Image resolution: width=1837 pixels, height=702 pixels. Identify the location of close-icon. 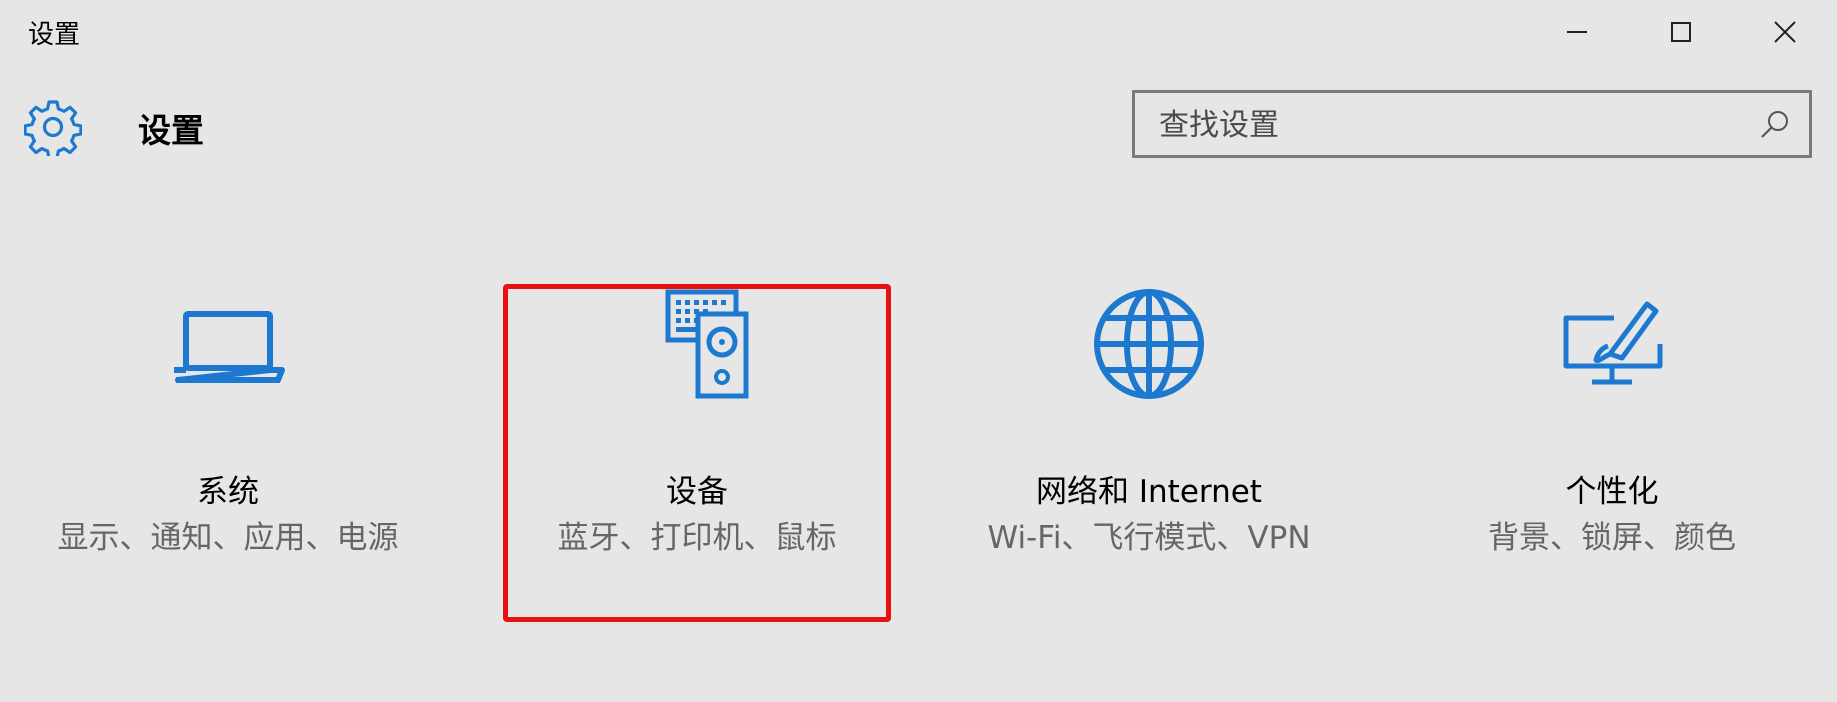
(1785, 32).